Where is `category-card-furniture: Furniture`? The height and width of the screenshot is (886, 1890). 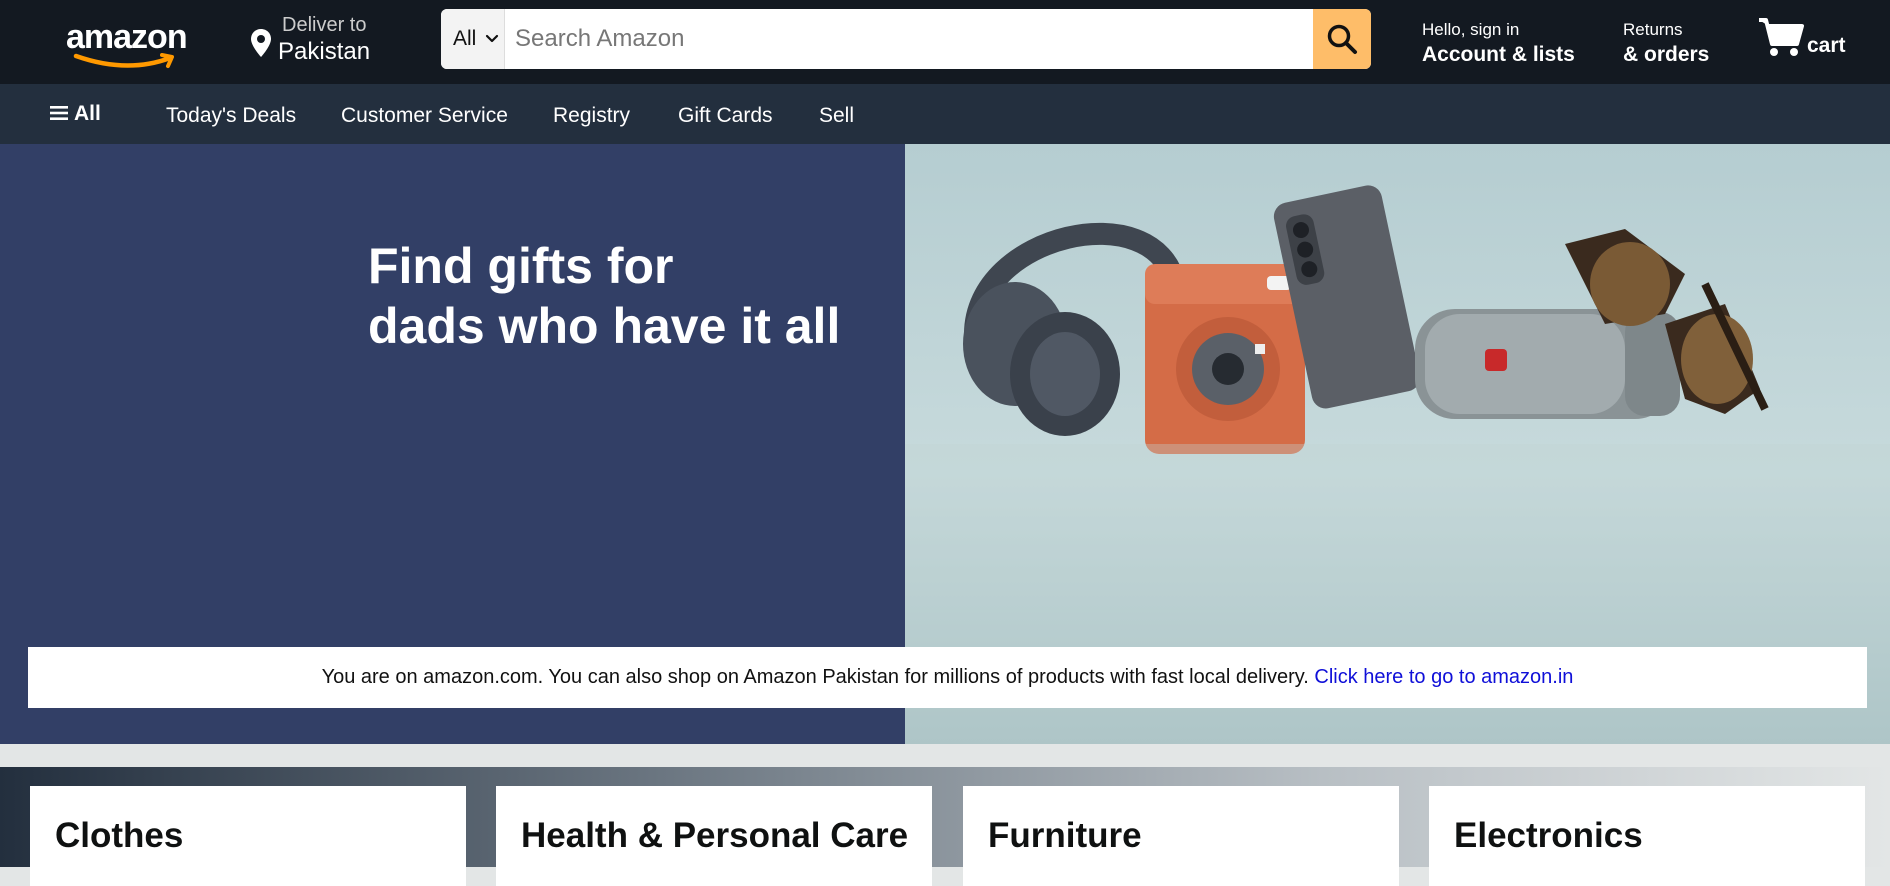 category-card-furniture: Furniture is located at coordinates (1181, 836).